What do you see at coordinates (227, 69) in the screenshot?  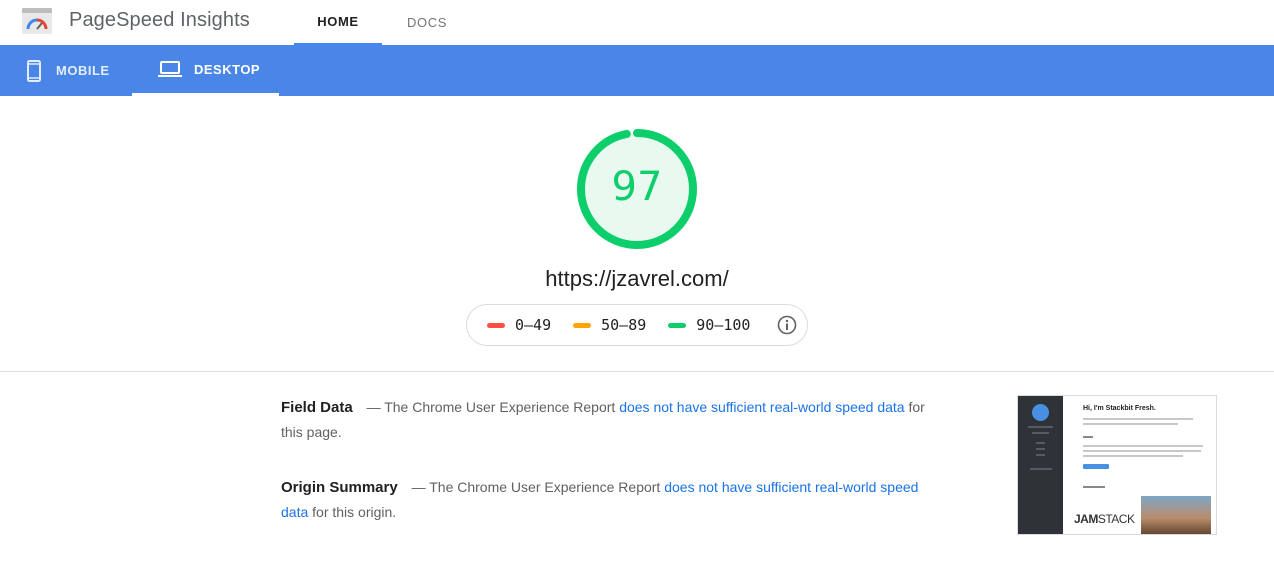 I see `tab-desktop-label: DESKTOP` at bounding box center [227, 69].